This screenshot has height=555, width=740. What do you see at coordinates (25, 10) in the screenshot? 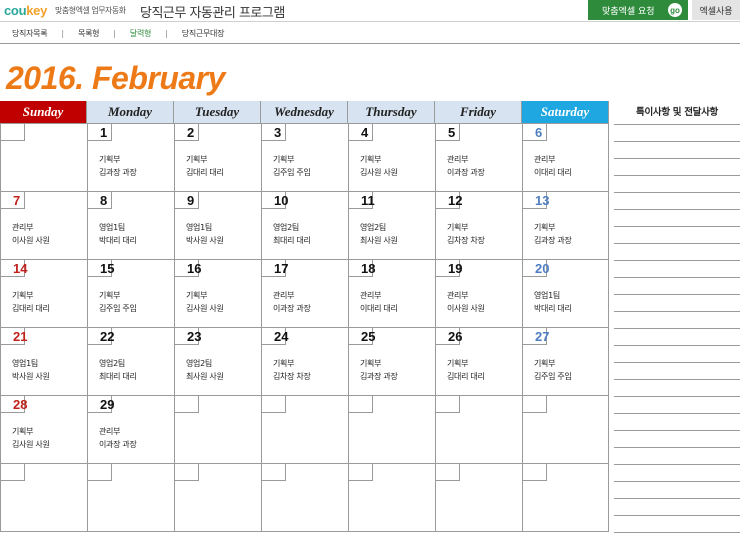
I see `coukey-logo: coukey` at bounding box center [25, 10].